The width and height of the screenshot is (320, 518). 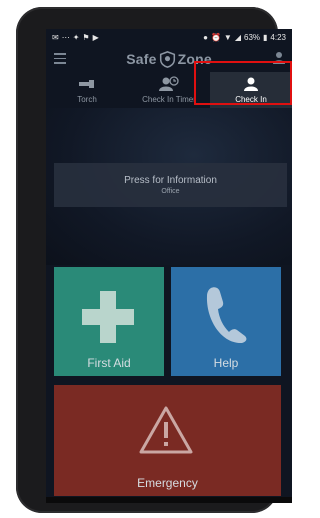 I want to click on first-aid-label: First Aid, so click(x=109, y=363).